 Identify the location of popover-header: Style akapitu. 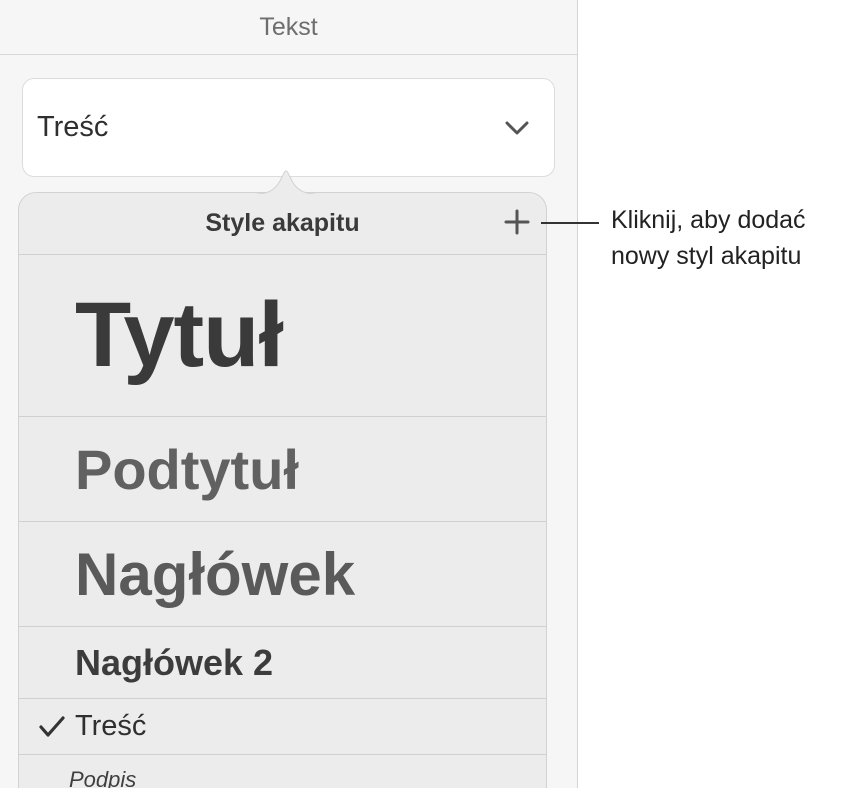
(282, 224).